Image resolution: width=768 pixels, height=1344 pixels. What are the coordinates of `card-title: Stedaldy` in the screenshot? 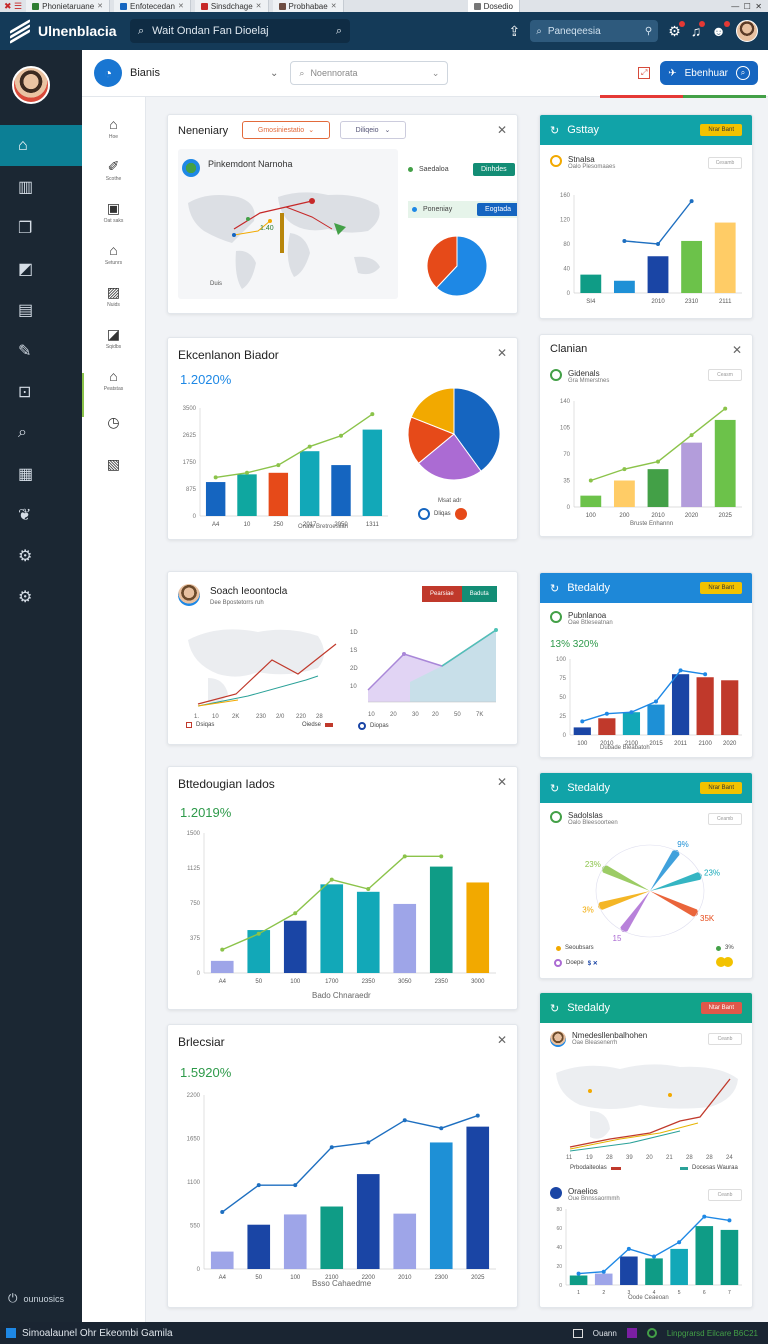 It's located at (589, 788).